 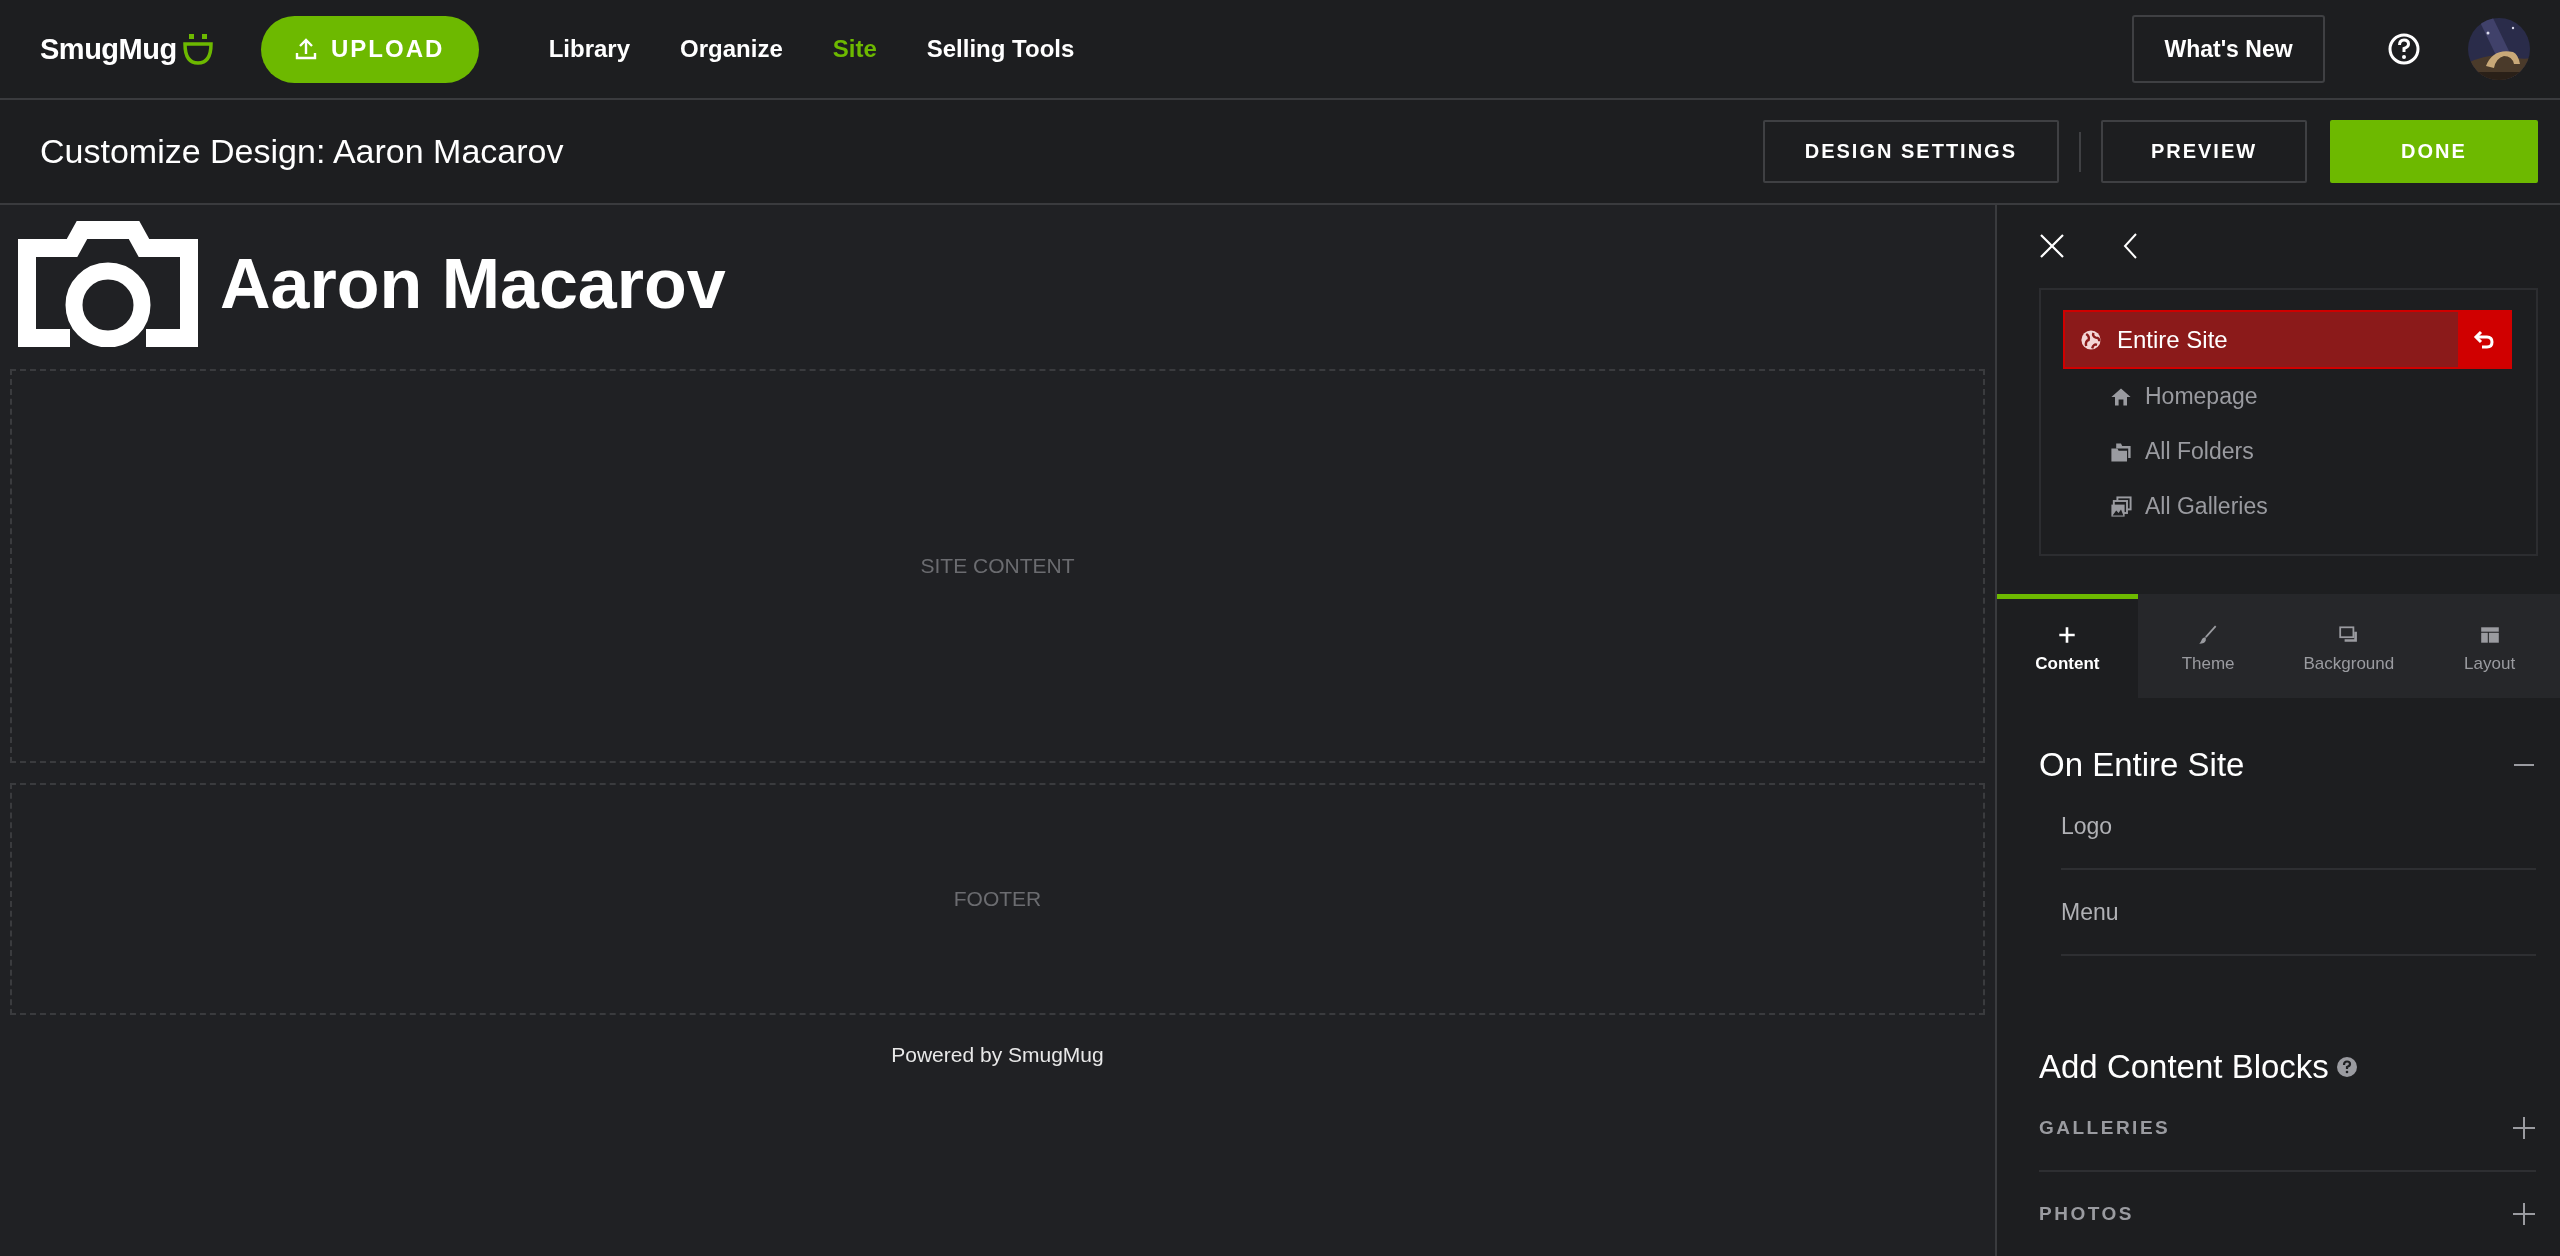 What do you see at coordinates (854, 49) in the screenshot?
I see `nav-link: Site` at bounding box center [854, 49].